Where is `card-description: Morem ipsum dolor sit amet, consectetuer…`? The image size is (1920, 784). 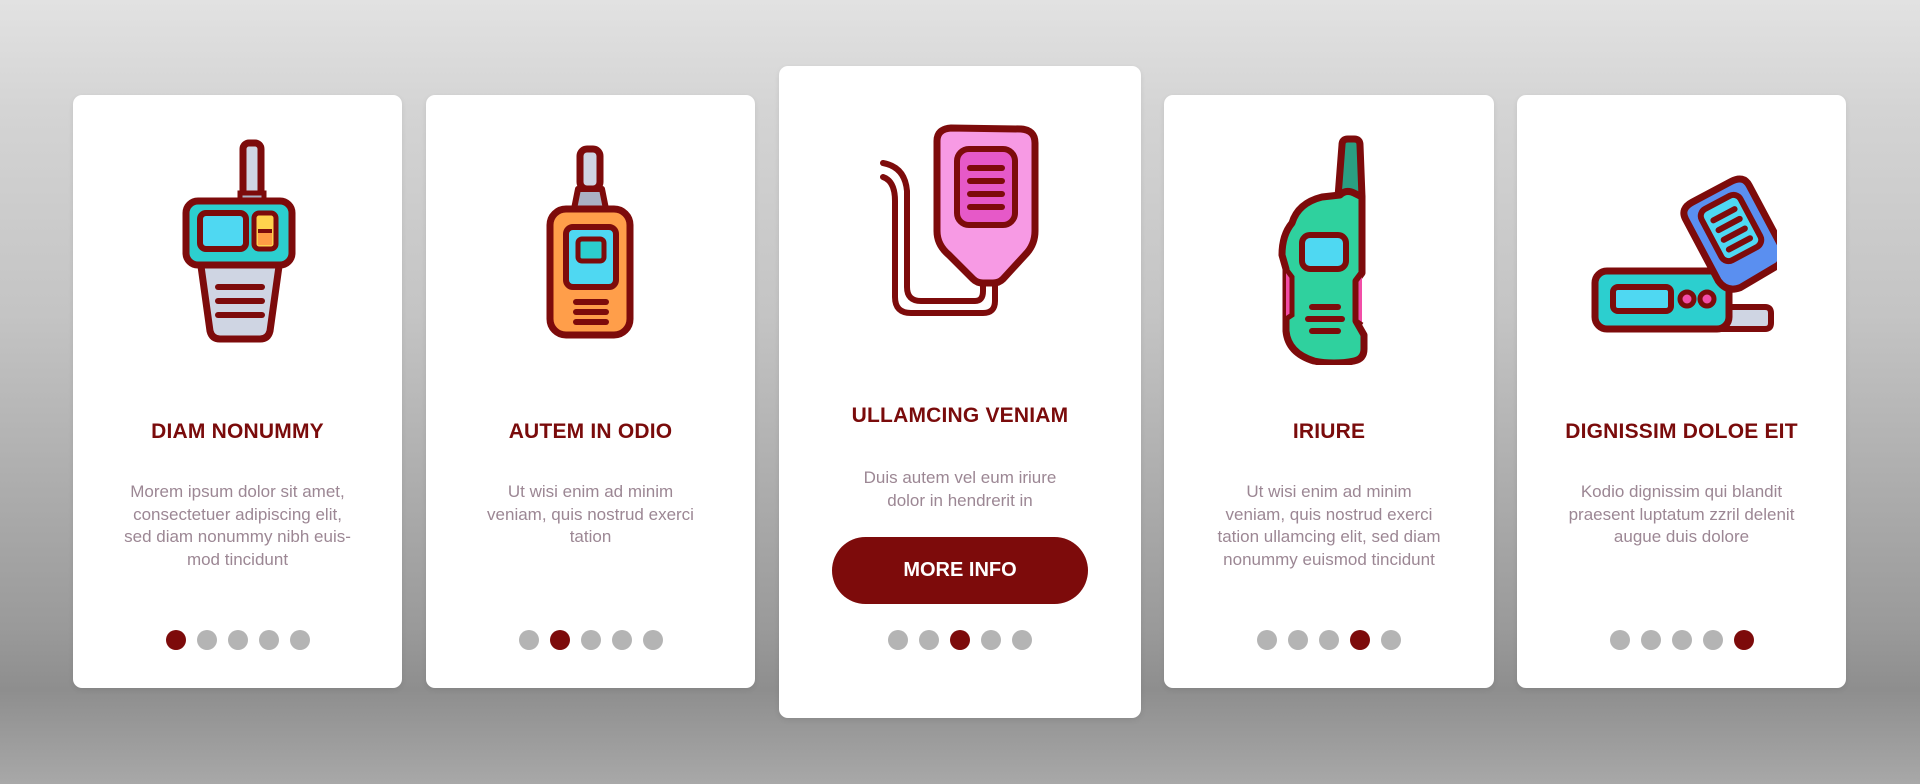
card-description: Morem ipsum dolor sit amet, consectetuer… is located at coordinates (237, 526).